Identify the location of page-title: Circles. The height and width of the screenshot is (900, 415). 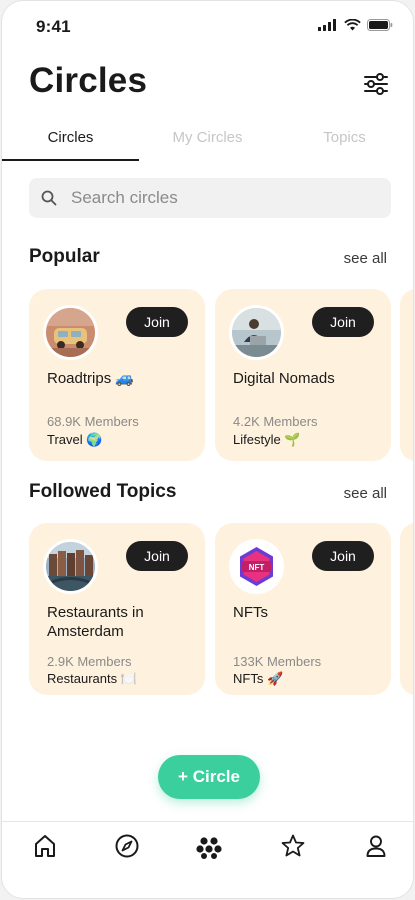
(88, 80).